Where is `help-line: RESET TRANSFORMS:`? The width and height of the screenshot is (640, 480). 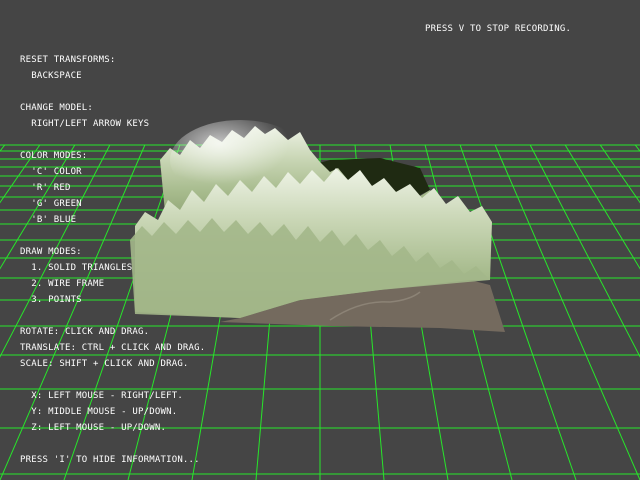
help-line: RESET TRANSFORMS: is located at coordinates (68, 60).